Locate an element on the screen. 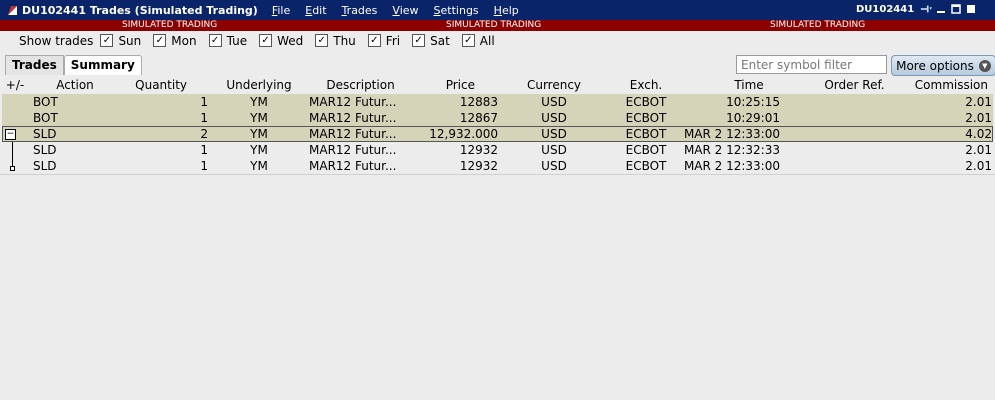  tab-trades: Trades is located at coordinates (34, 65).